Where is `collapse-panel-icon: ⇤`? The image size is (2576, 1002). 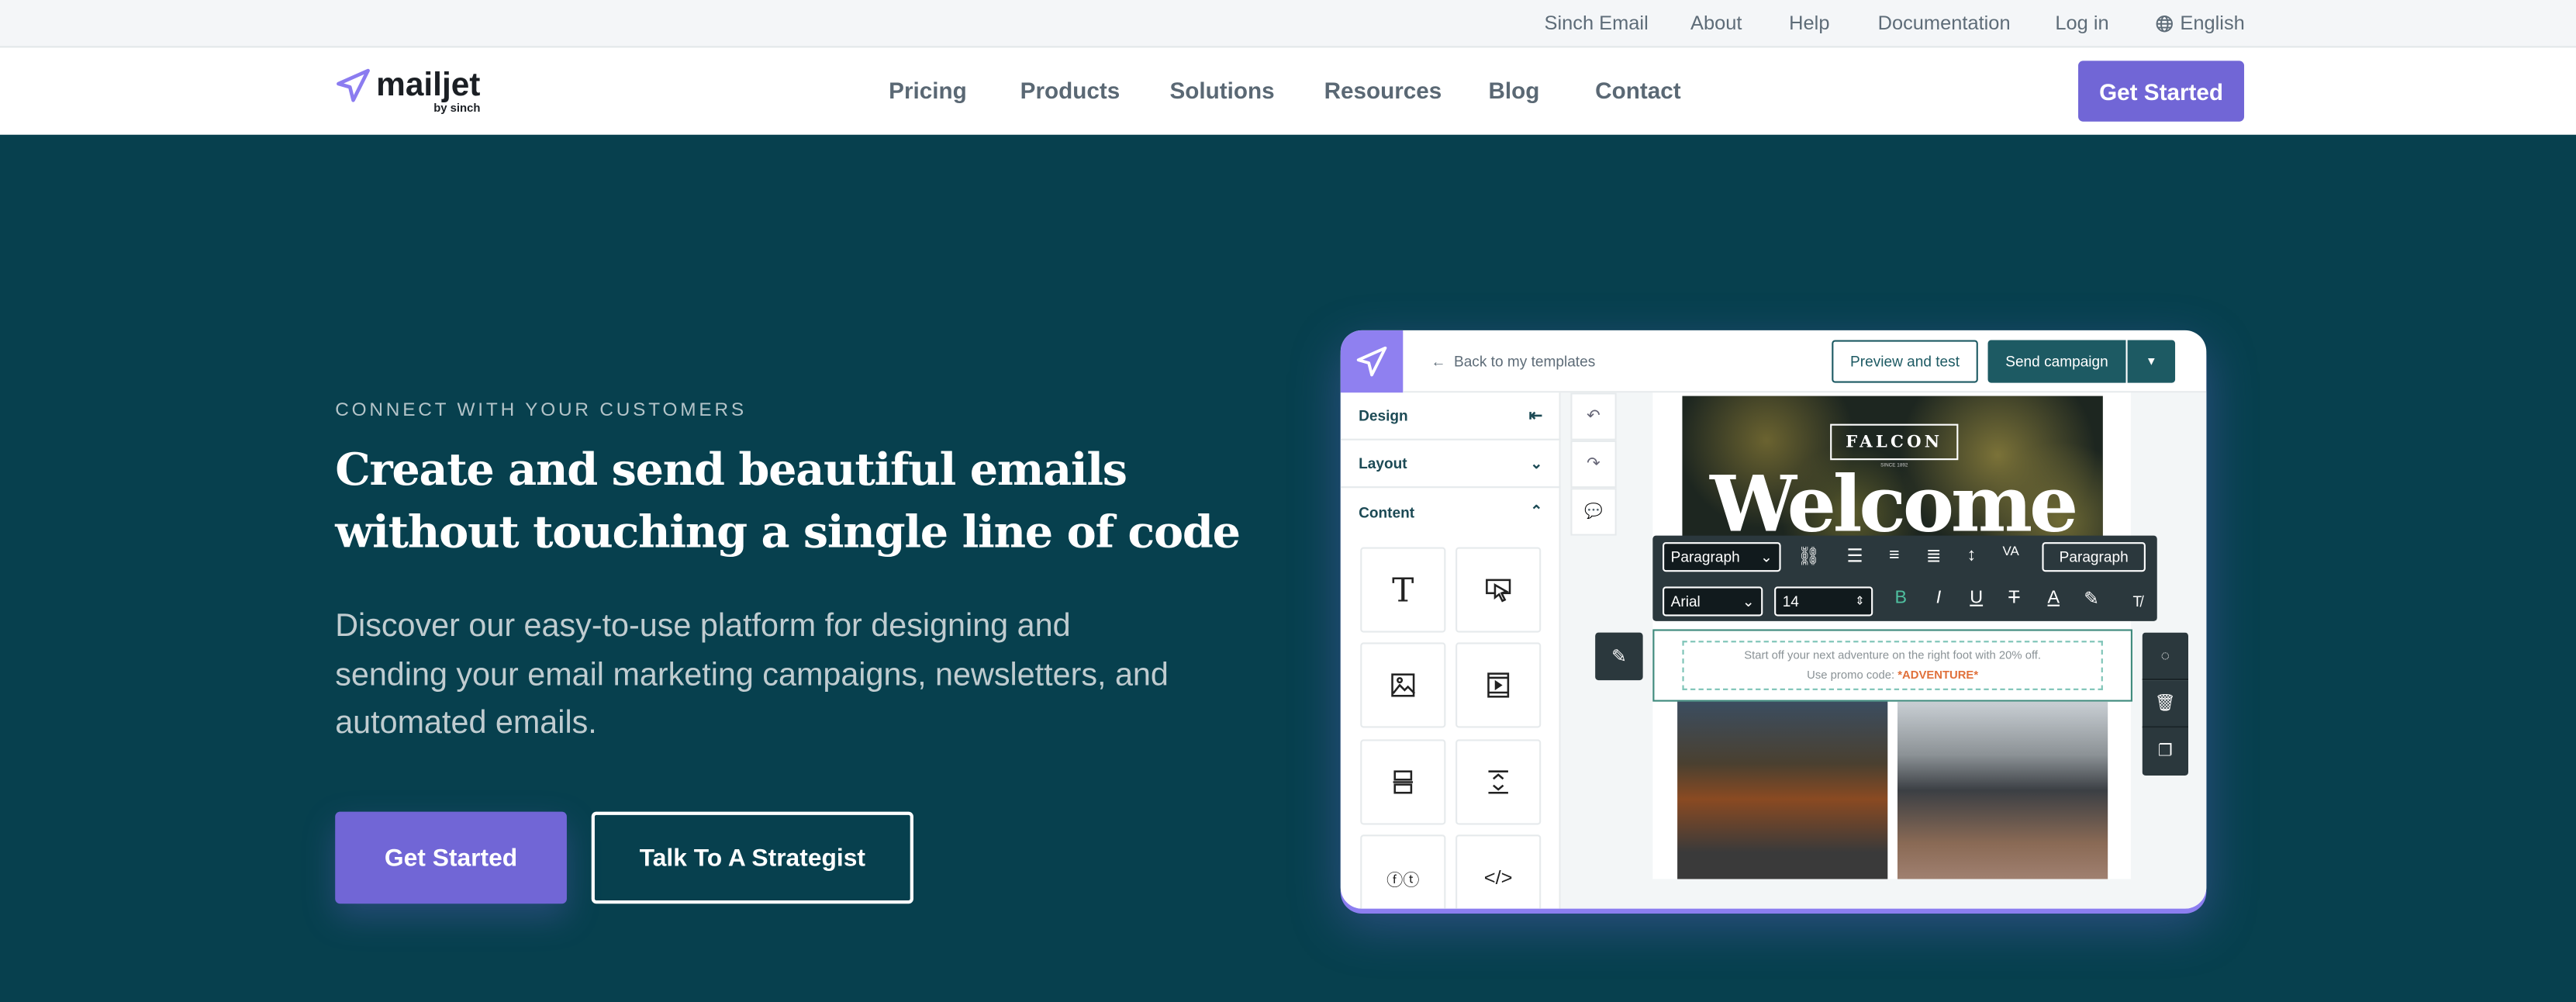
collapse-panel-icon: ⇤ is located at coordinates (1536, 415).